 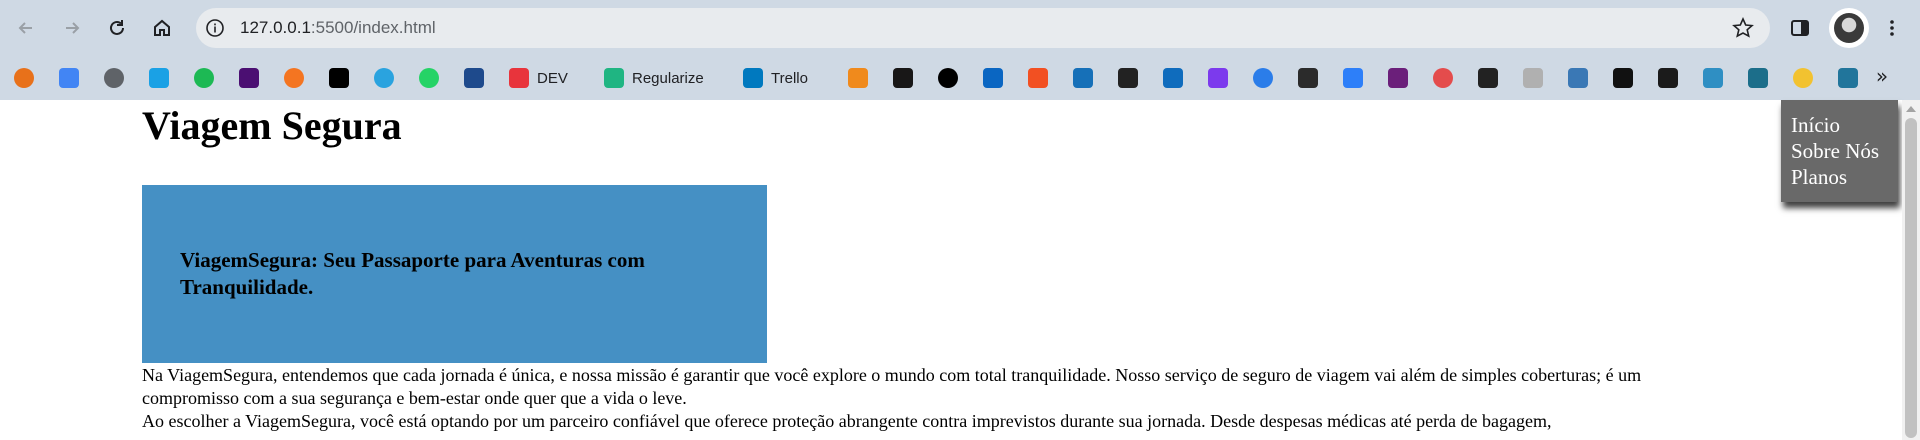 I want to click on bookmark-blue-drop, so click(x=1353, y=78).